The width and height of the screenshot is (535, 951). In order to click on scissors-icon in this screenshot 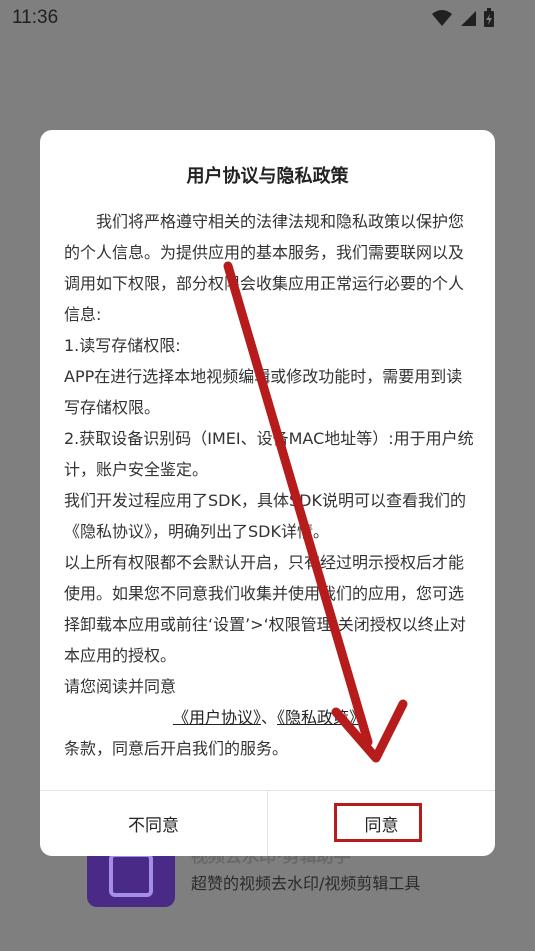, I will do `click(131, 875)`.